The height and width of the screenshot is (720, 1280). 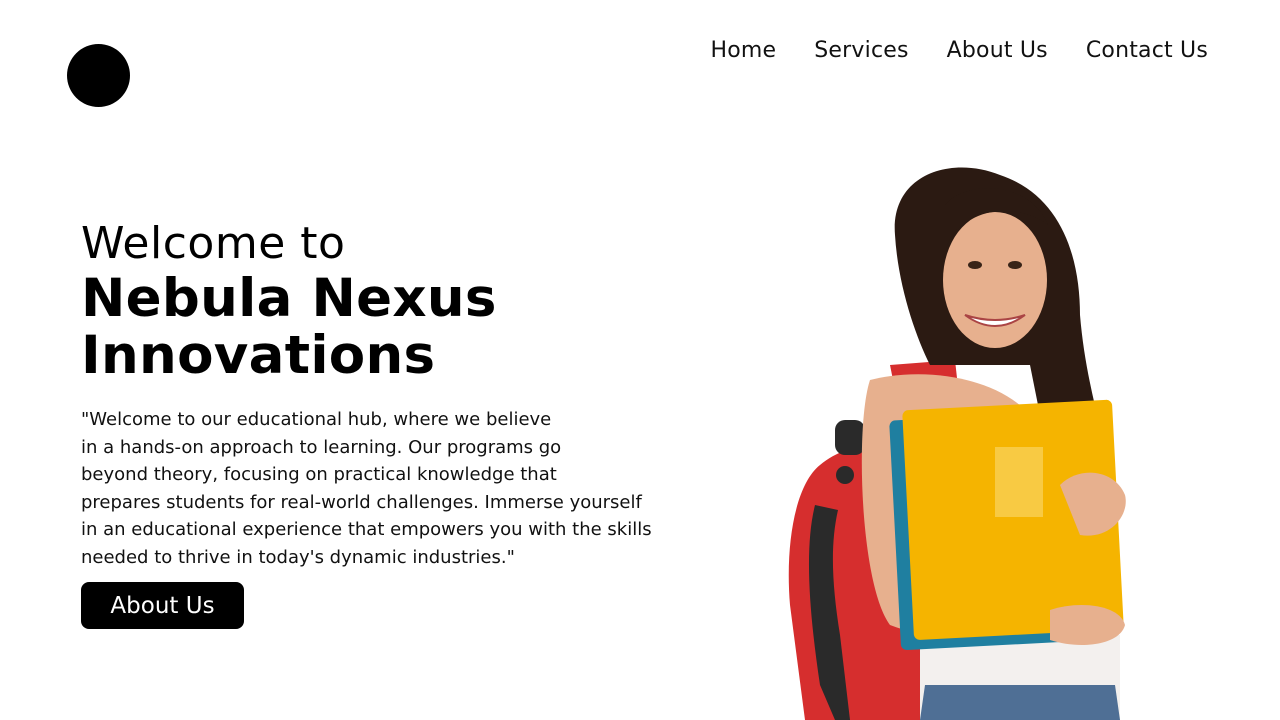 I want to click on hero-brand-line-1: Nebula Nexus, so click(x=289, y=298).